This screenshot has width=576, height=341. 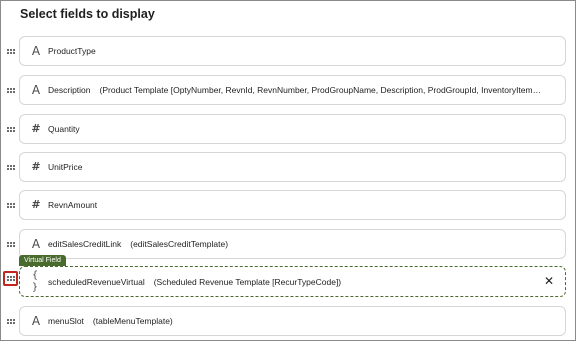 I want to click on field-row-menuslot: A menuSlot (tableMenuTemplate), so click(x=288, y=321).